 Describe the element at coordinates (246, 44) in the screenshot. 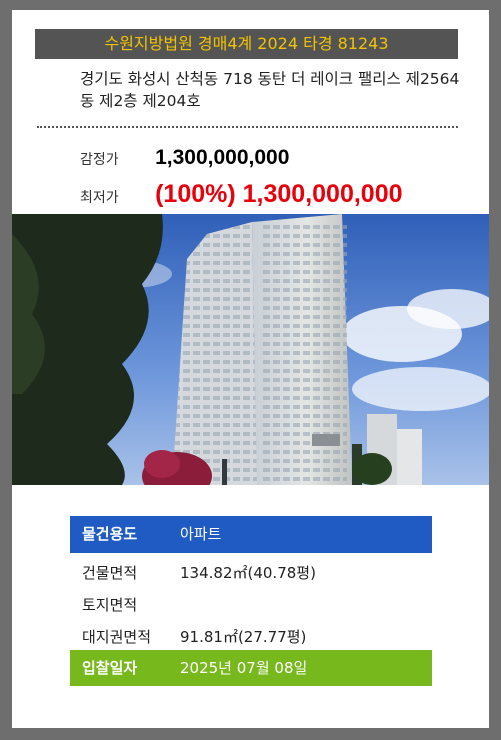

I see `case-title: 수원지방법원 경매4계 2024 타경 81243` at that location.